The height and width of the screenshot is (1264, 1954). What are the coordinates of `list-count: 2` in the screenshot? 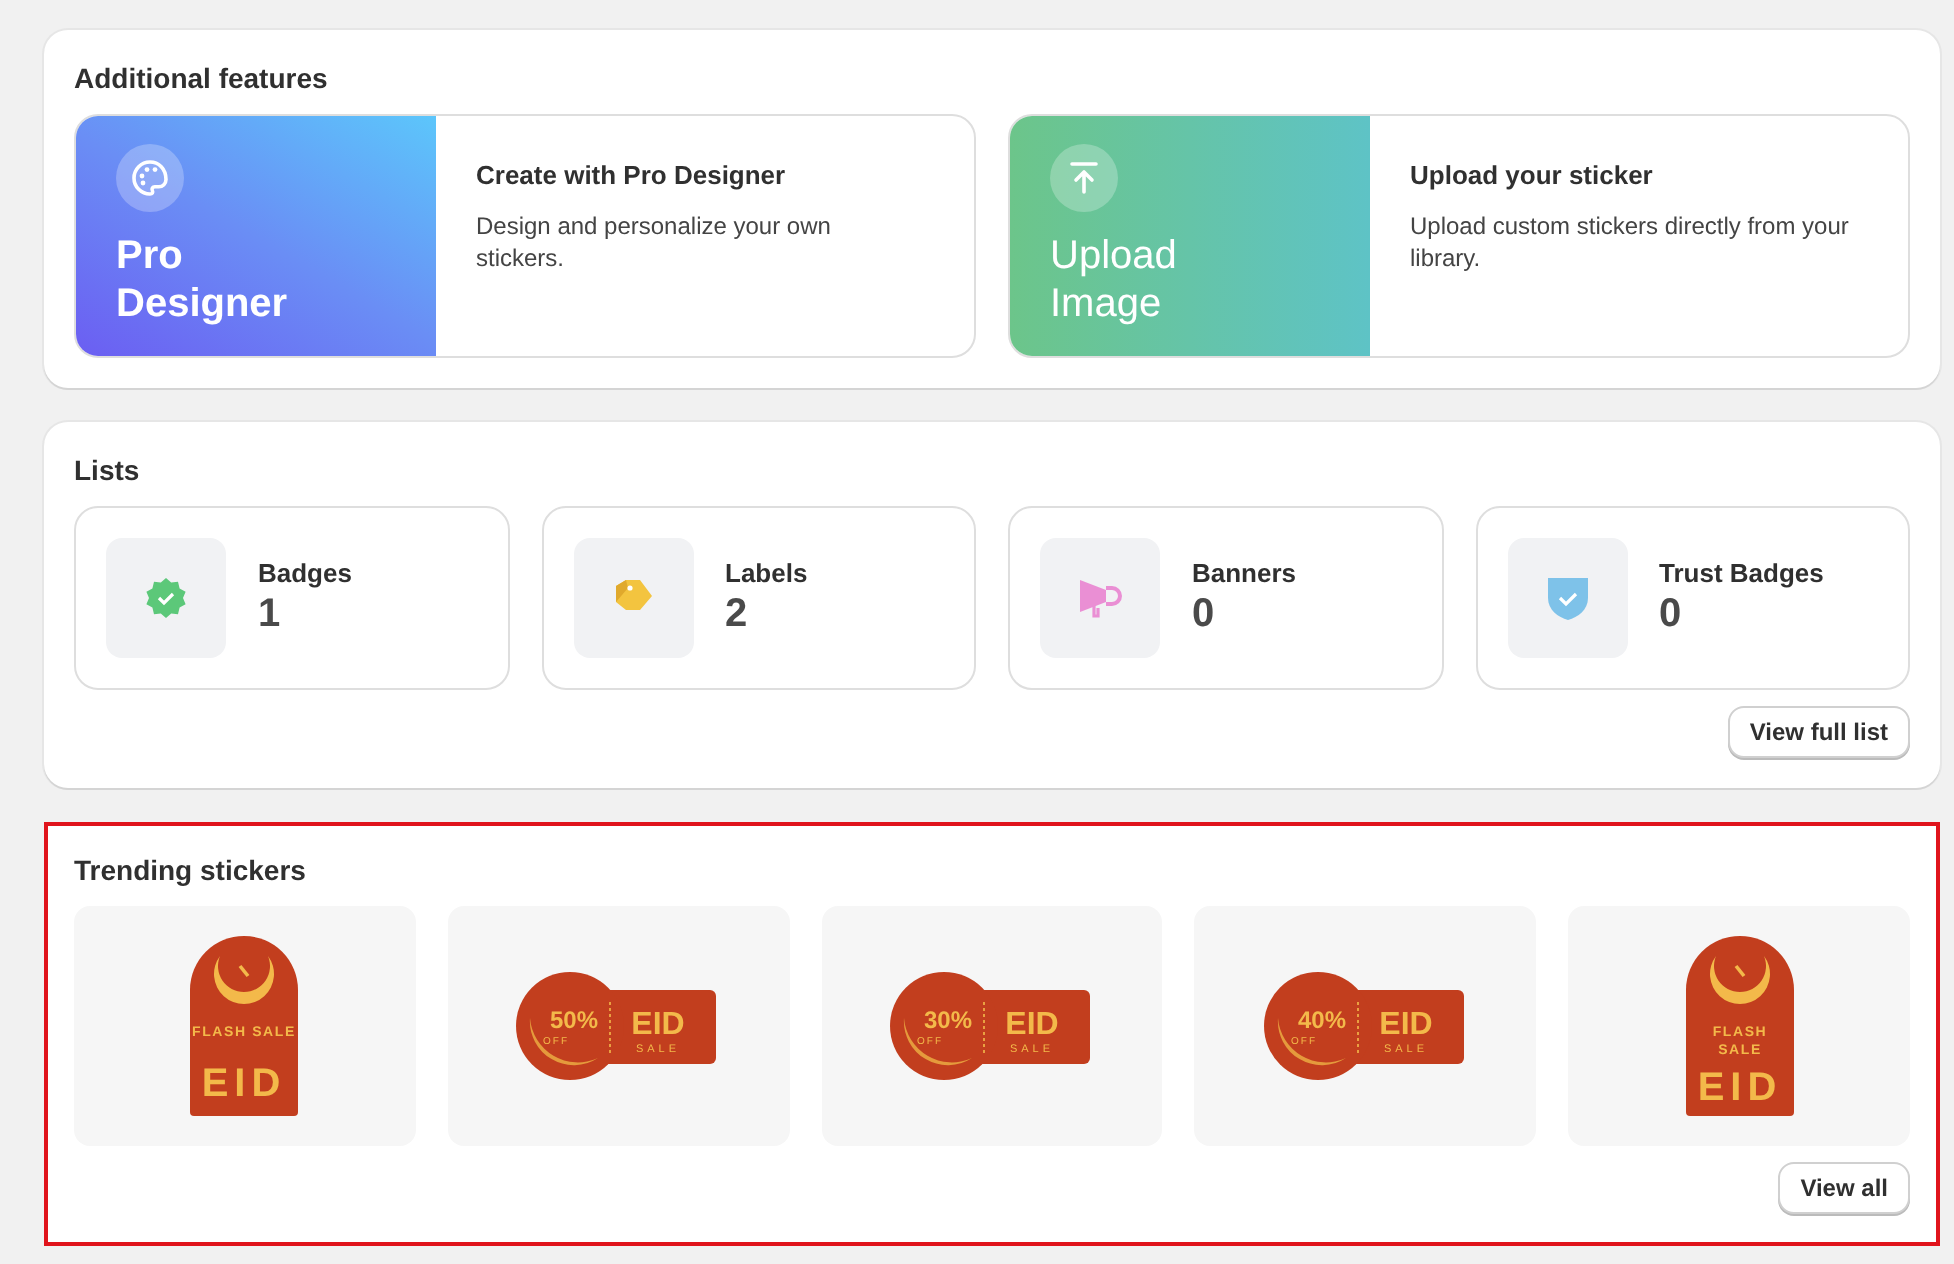 It's located at (737, 615).